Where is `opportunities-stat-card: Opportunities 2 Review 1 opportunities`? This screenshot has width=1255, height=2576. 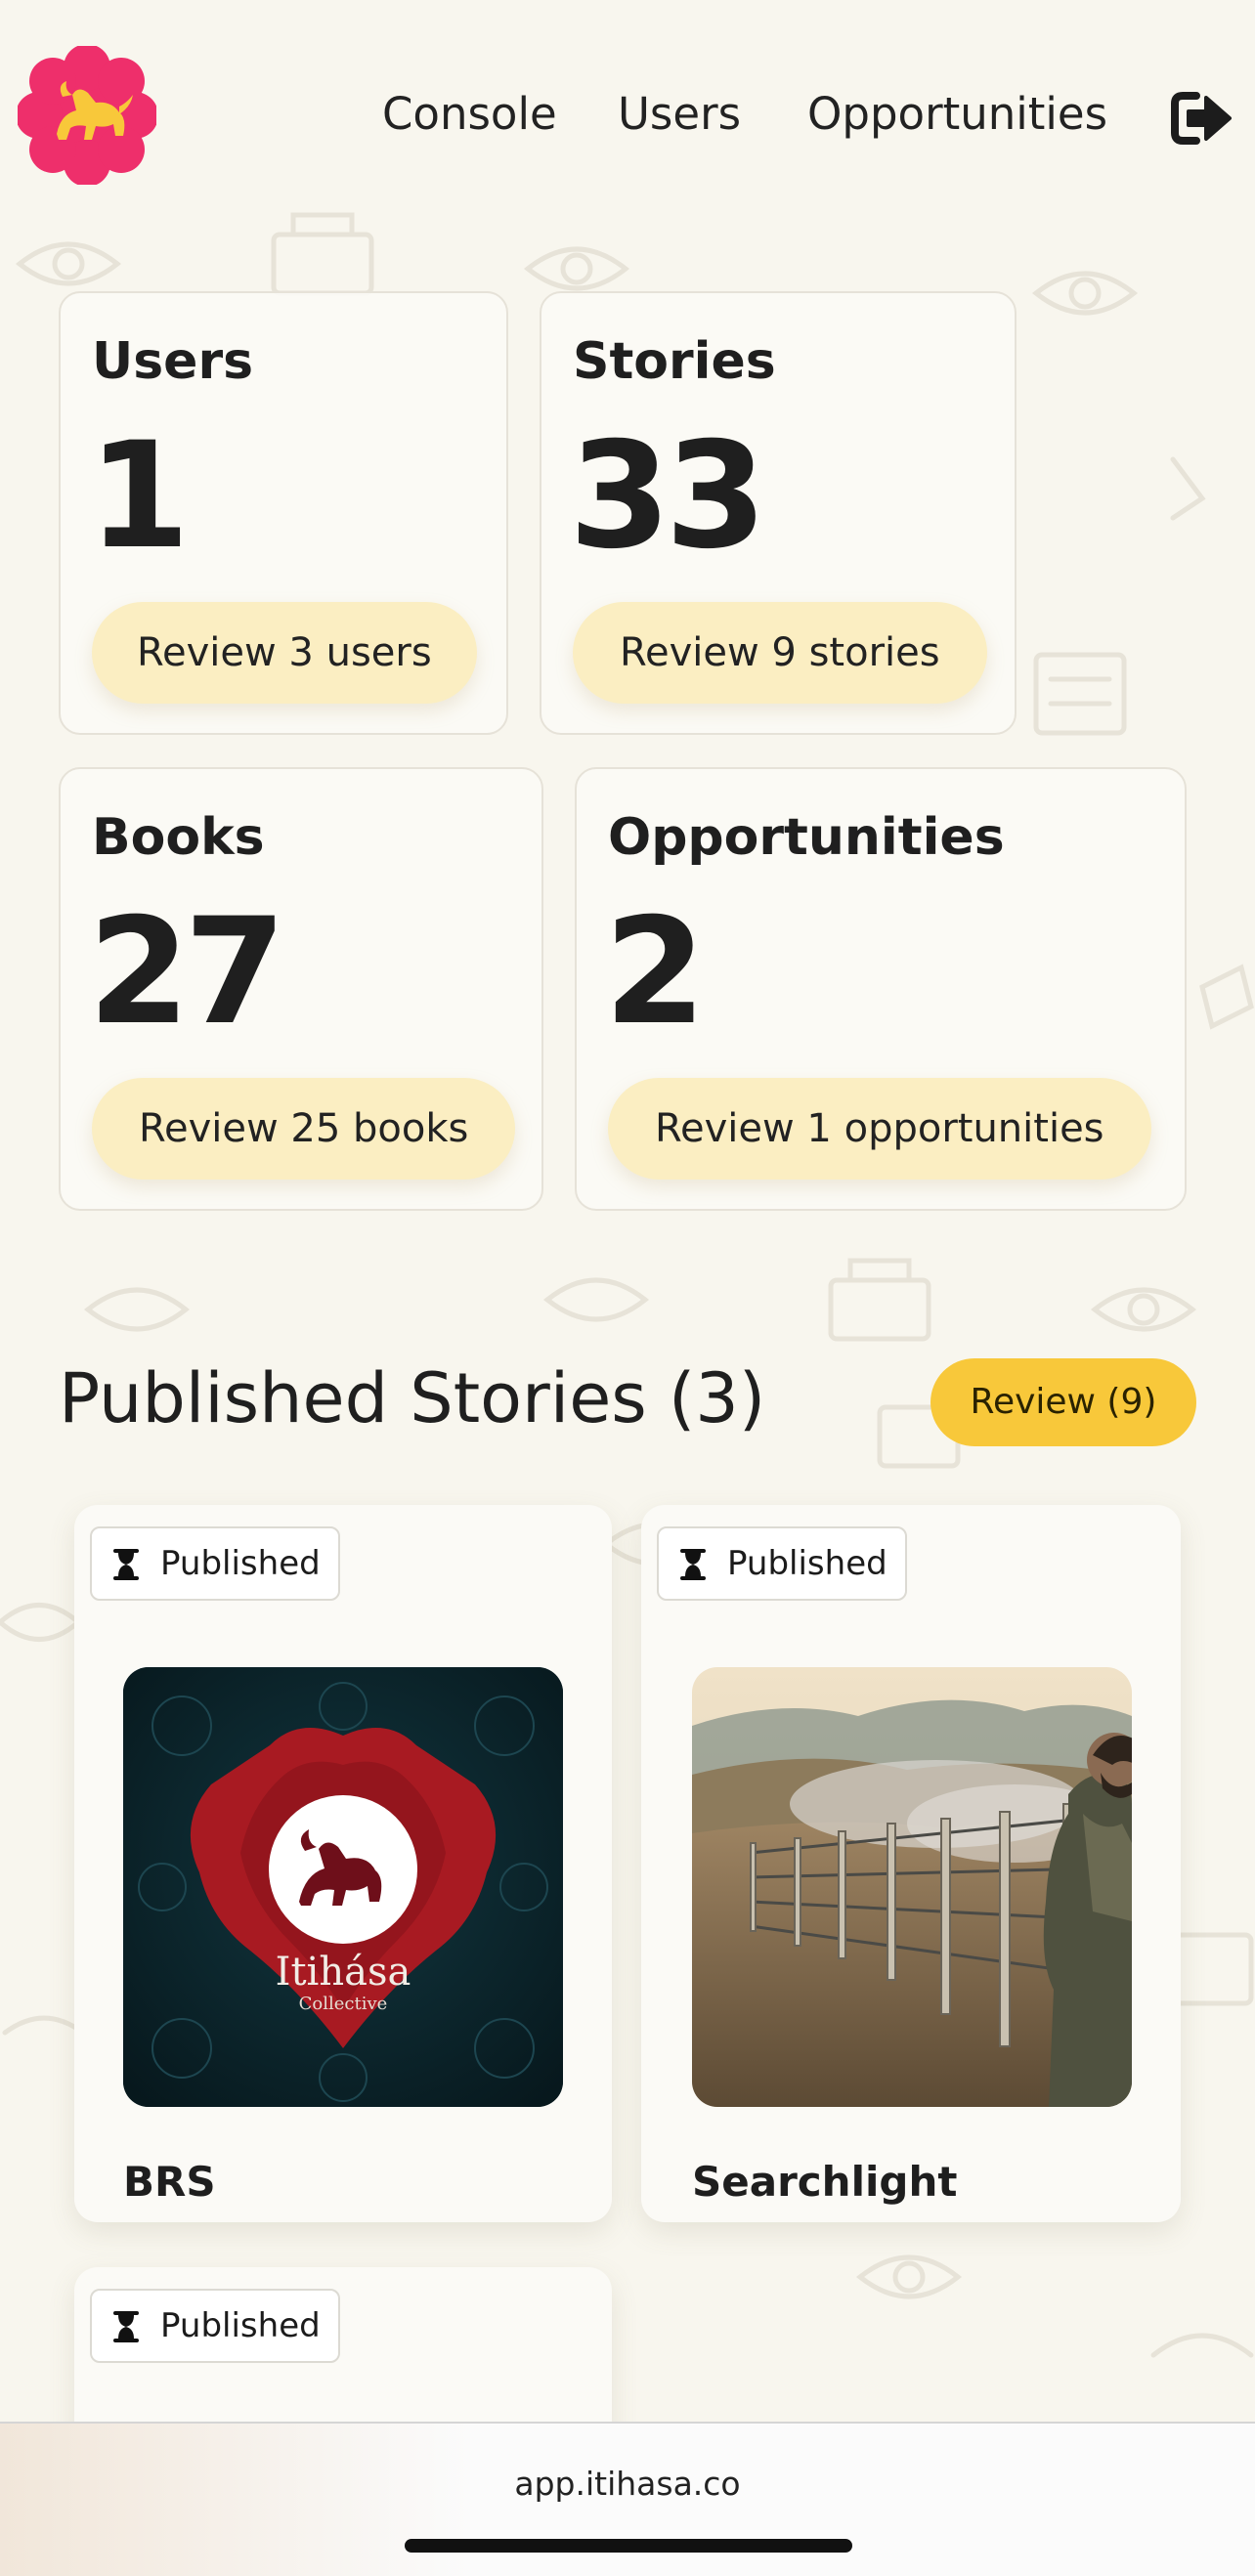 opportunities-stat-card: Opportunities 2 Review 1 opportunities is located at coordinates (881, 989).